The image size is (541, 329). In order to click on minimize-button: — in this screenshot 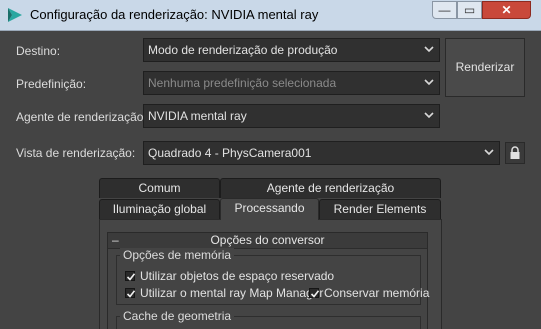, I will do `click(444, 10)`.